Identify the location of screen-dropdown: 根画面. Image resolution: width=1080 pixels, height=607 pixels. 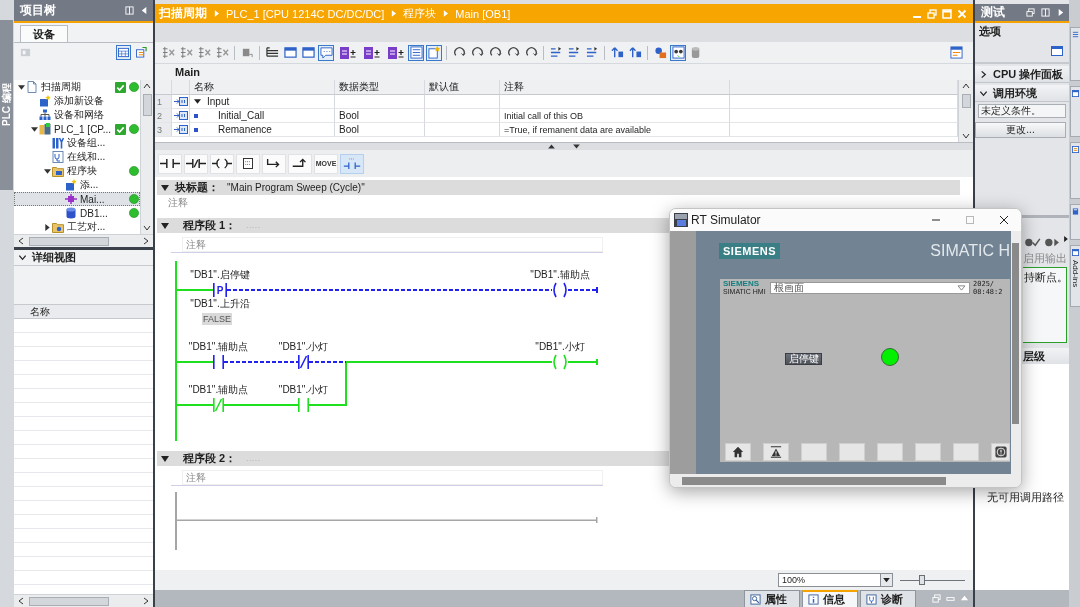
(870, 288).